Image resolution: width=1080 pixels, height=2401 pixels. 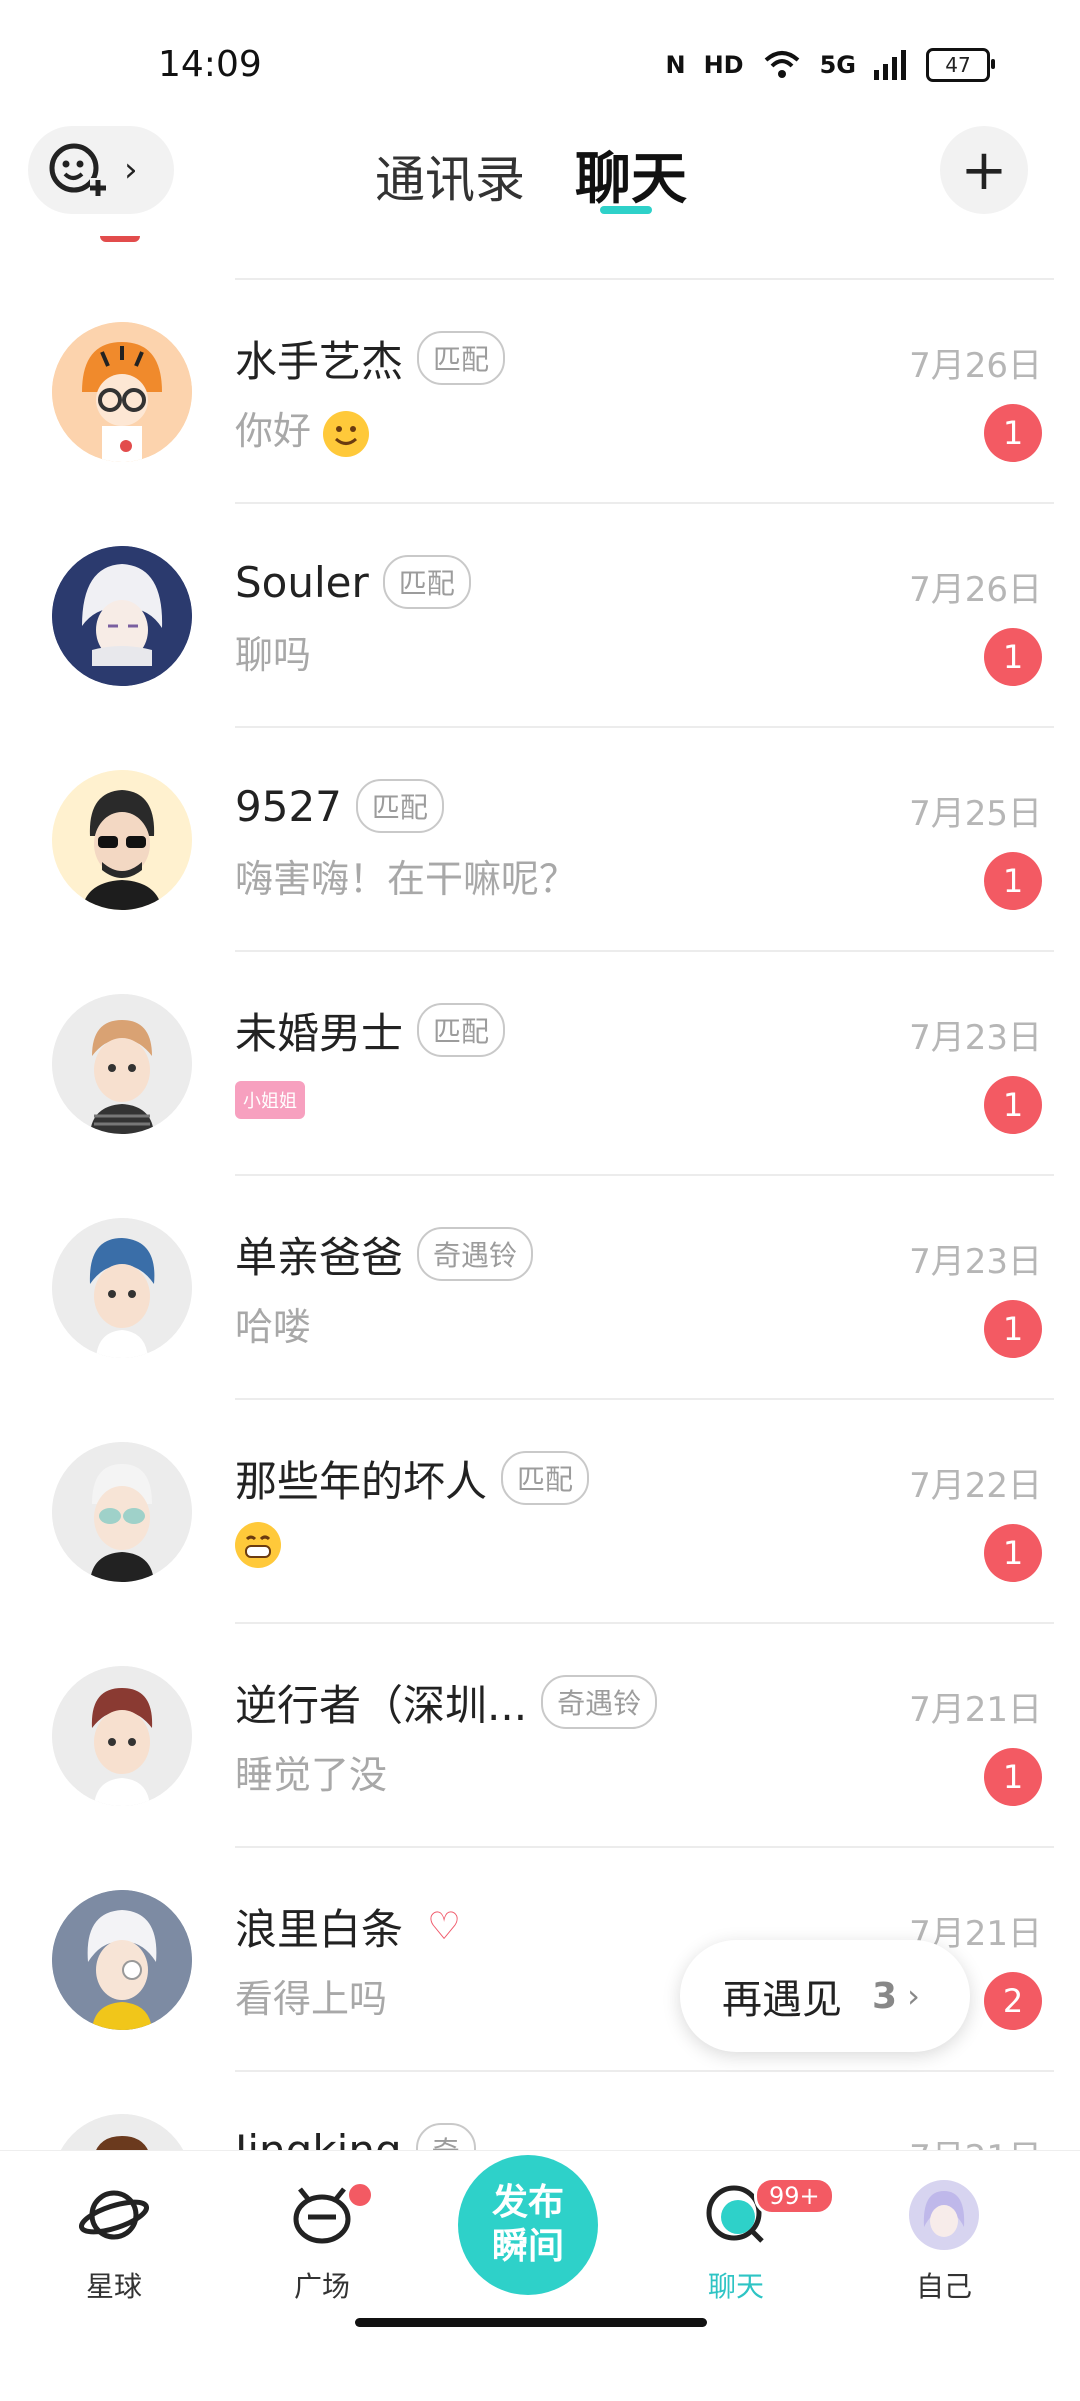 What do you see at coordinates (540, 1287) in the screenshot?
I see `chat-row: 单亲爸爸 奇遇铃 7月23日 哈喽 1` at bounding box center [540, 1287].